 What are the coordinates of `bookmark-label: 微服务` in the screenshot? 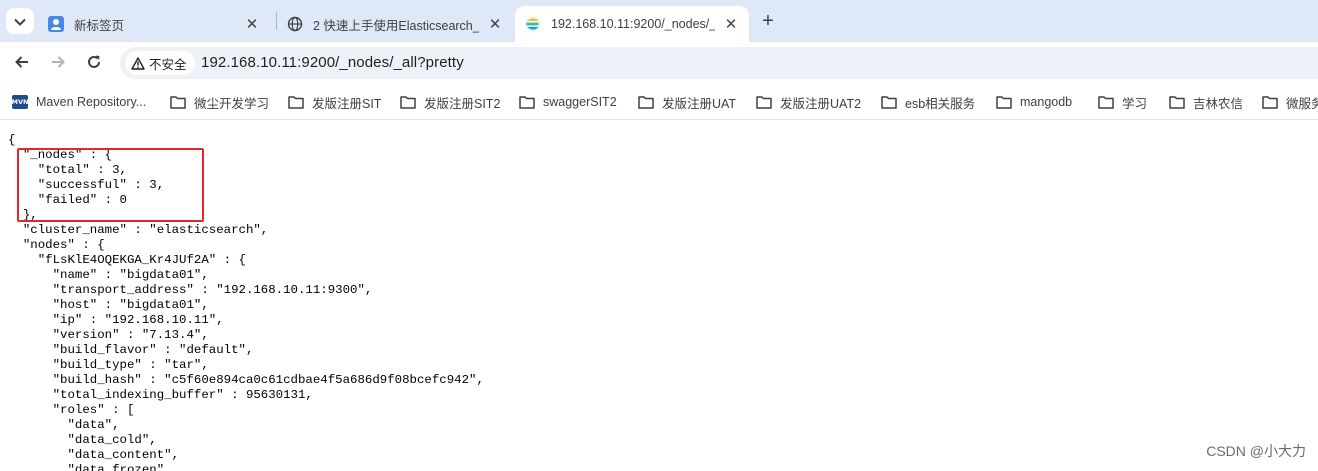 It's located at (1302, 103).